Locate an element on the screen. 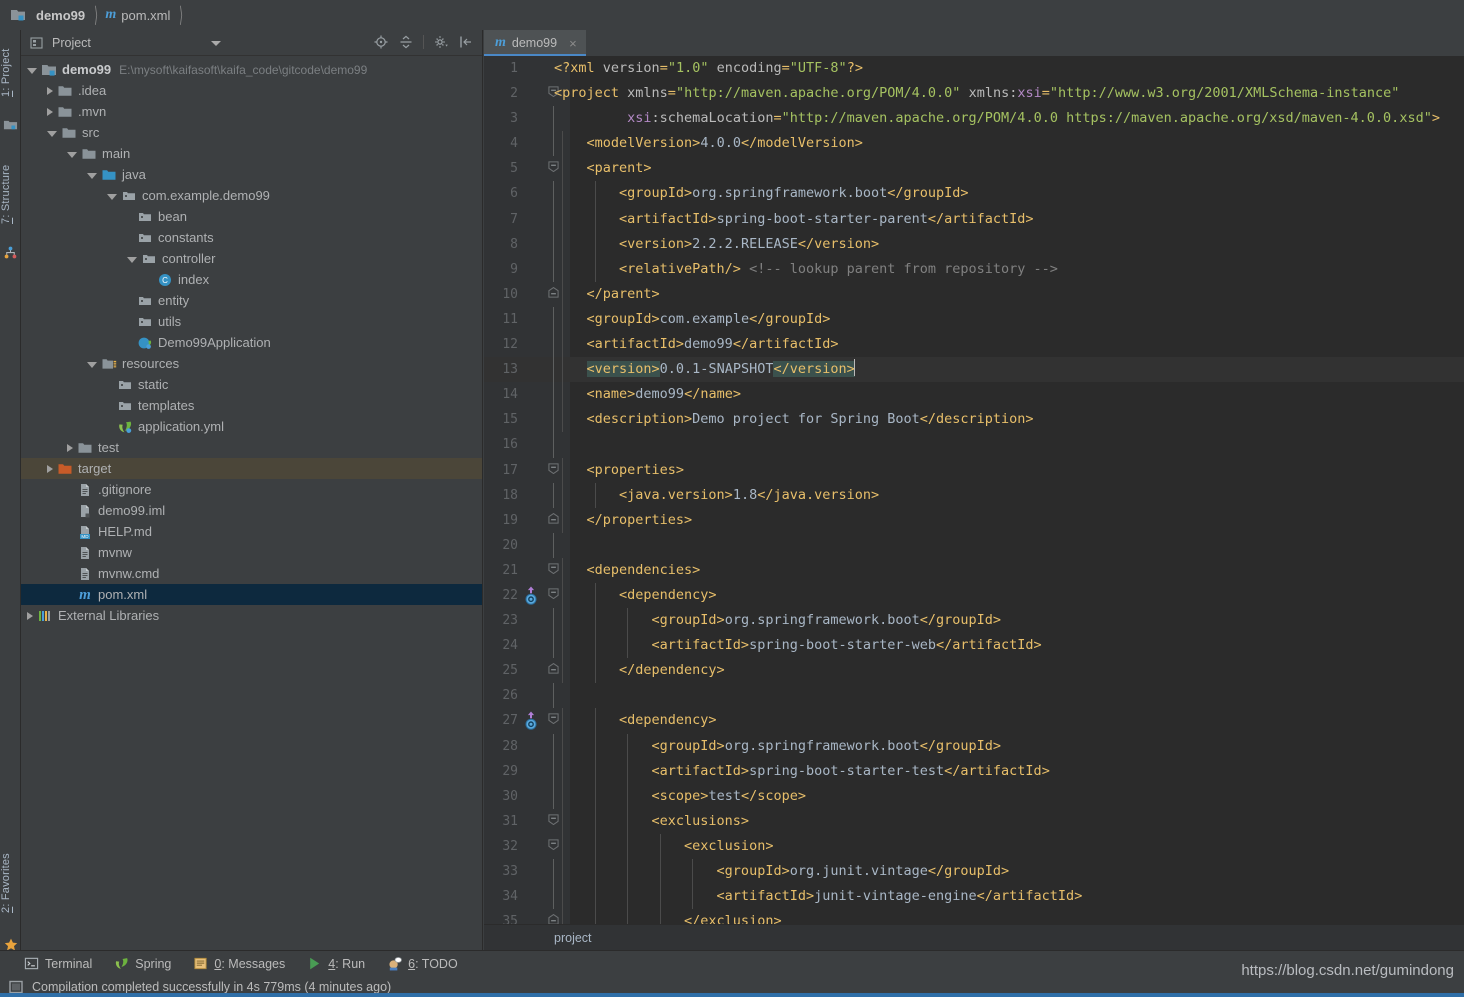  code-line: 11 <groupId>com.example</groupId> is located at coordinates (974, 319).